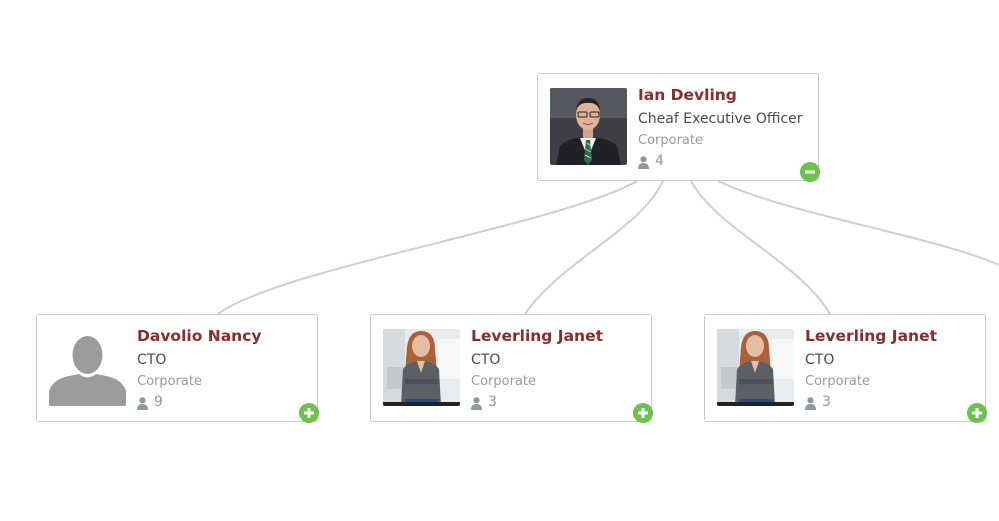 The height and width of the screenshot is (521, 999). Describe the element at coordinates (720, 119) in the screenshot. I see `employee-title: Cheaf Executive Officer` at that location.